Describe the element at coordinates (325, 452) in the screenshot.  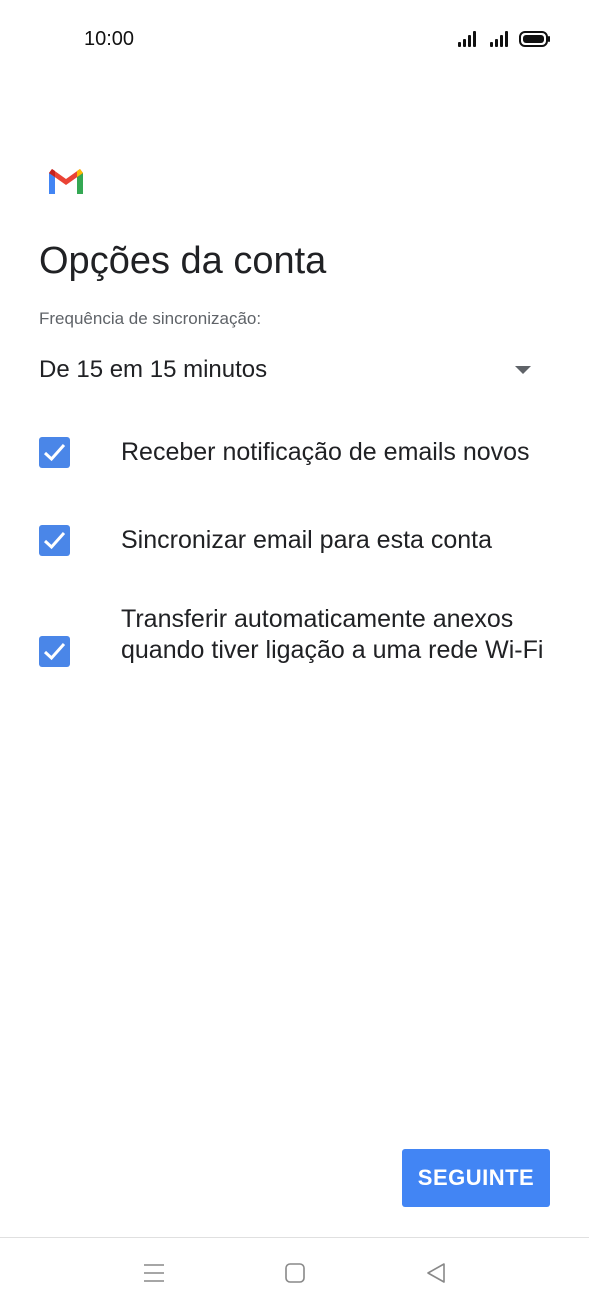
I see `option-label: Receber notificação de emails novos` at that location.